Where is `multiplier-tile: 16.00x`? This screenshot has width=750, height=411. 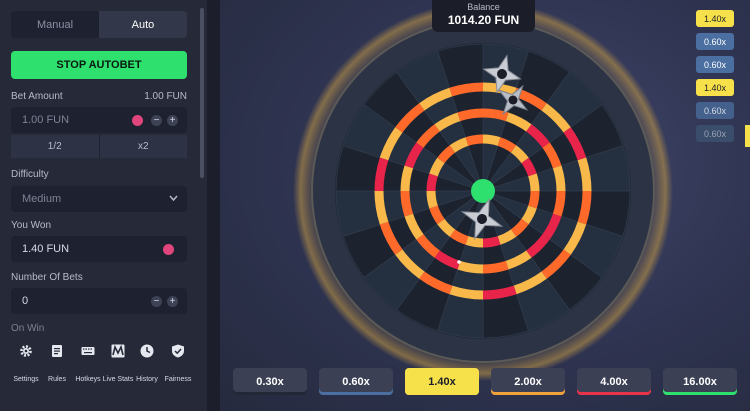
multiplier-tile: 16.00x is located at coordinates (700, 381).